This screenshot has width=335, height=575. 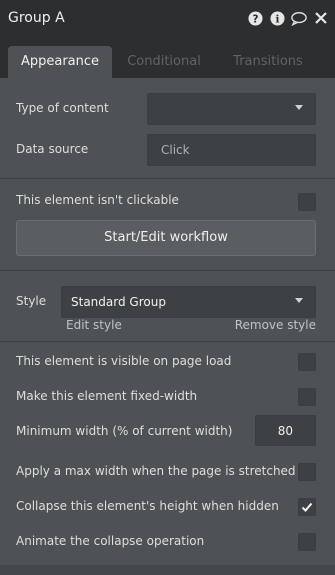 What do you see at coordinates (164, 62) in the screenshot?
I see `tab-conditional: Conditional` at bounding box center [164, 62].